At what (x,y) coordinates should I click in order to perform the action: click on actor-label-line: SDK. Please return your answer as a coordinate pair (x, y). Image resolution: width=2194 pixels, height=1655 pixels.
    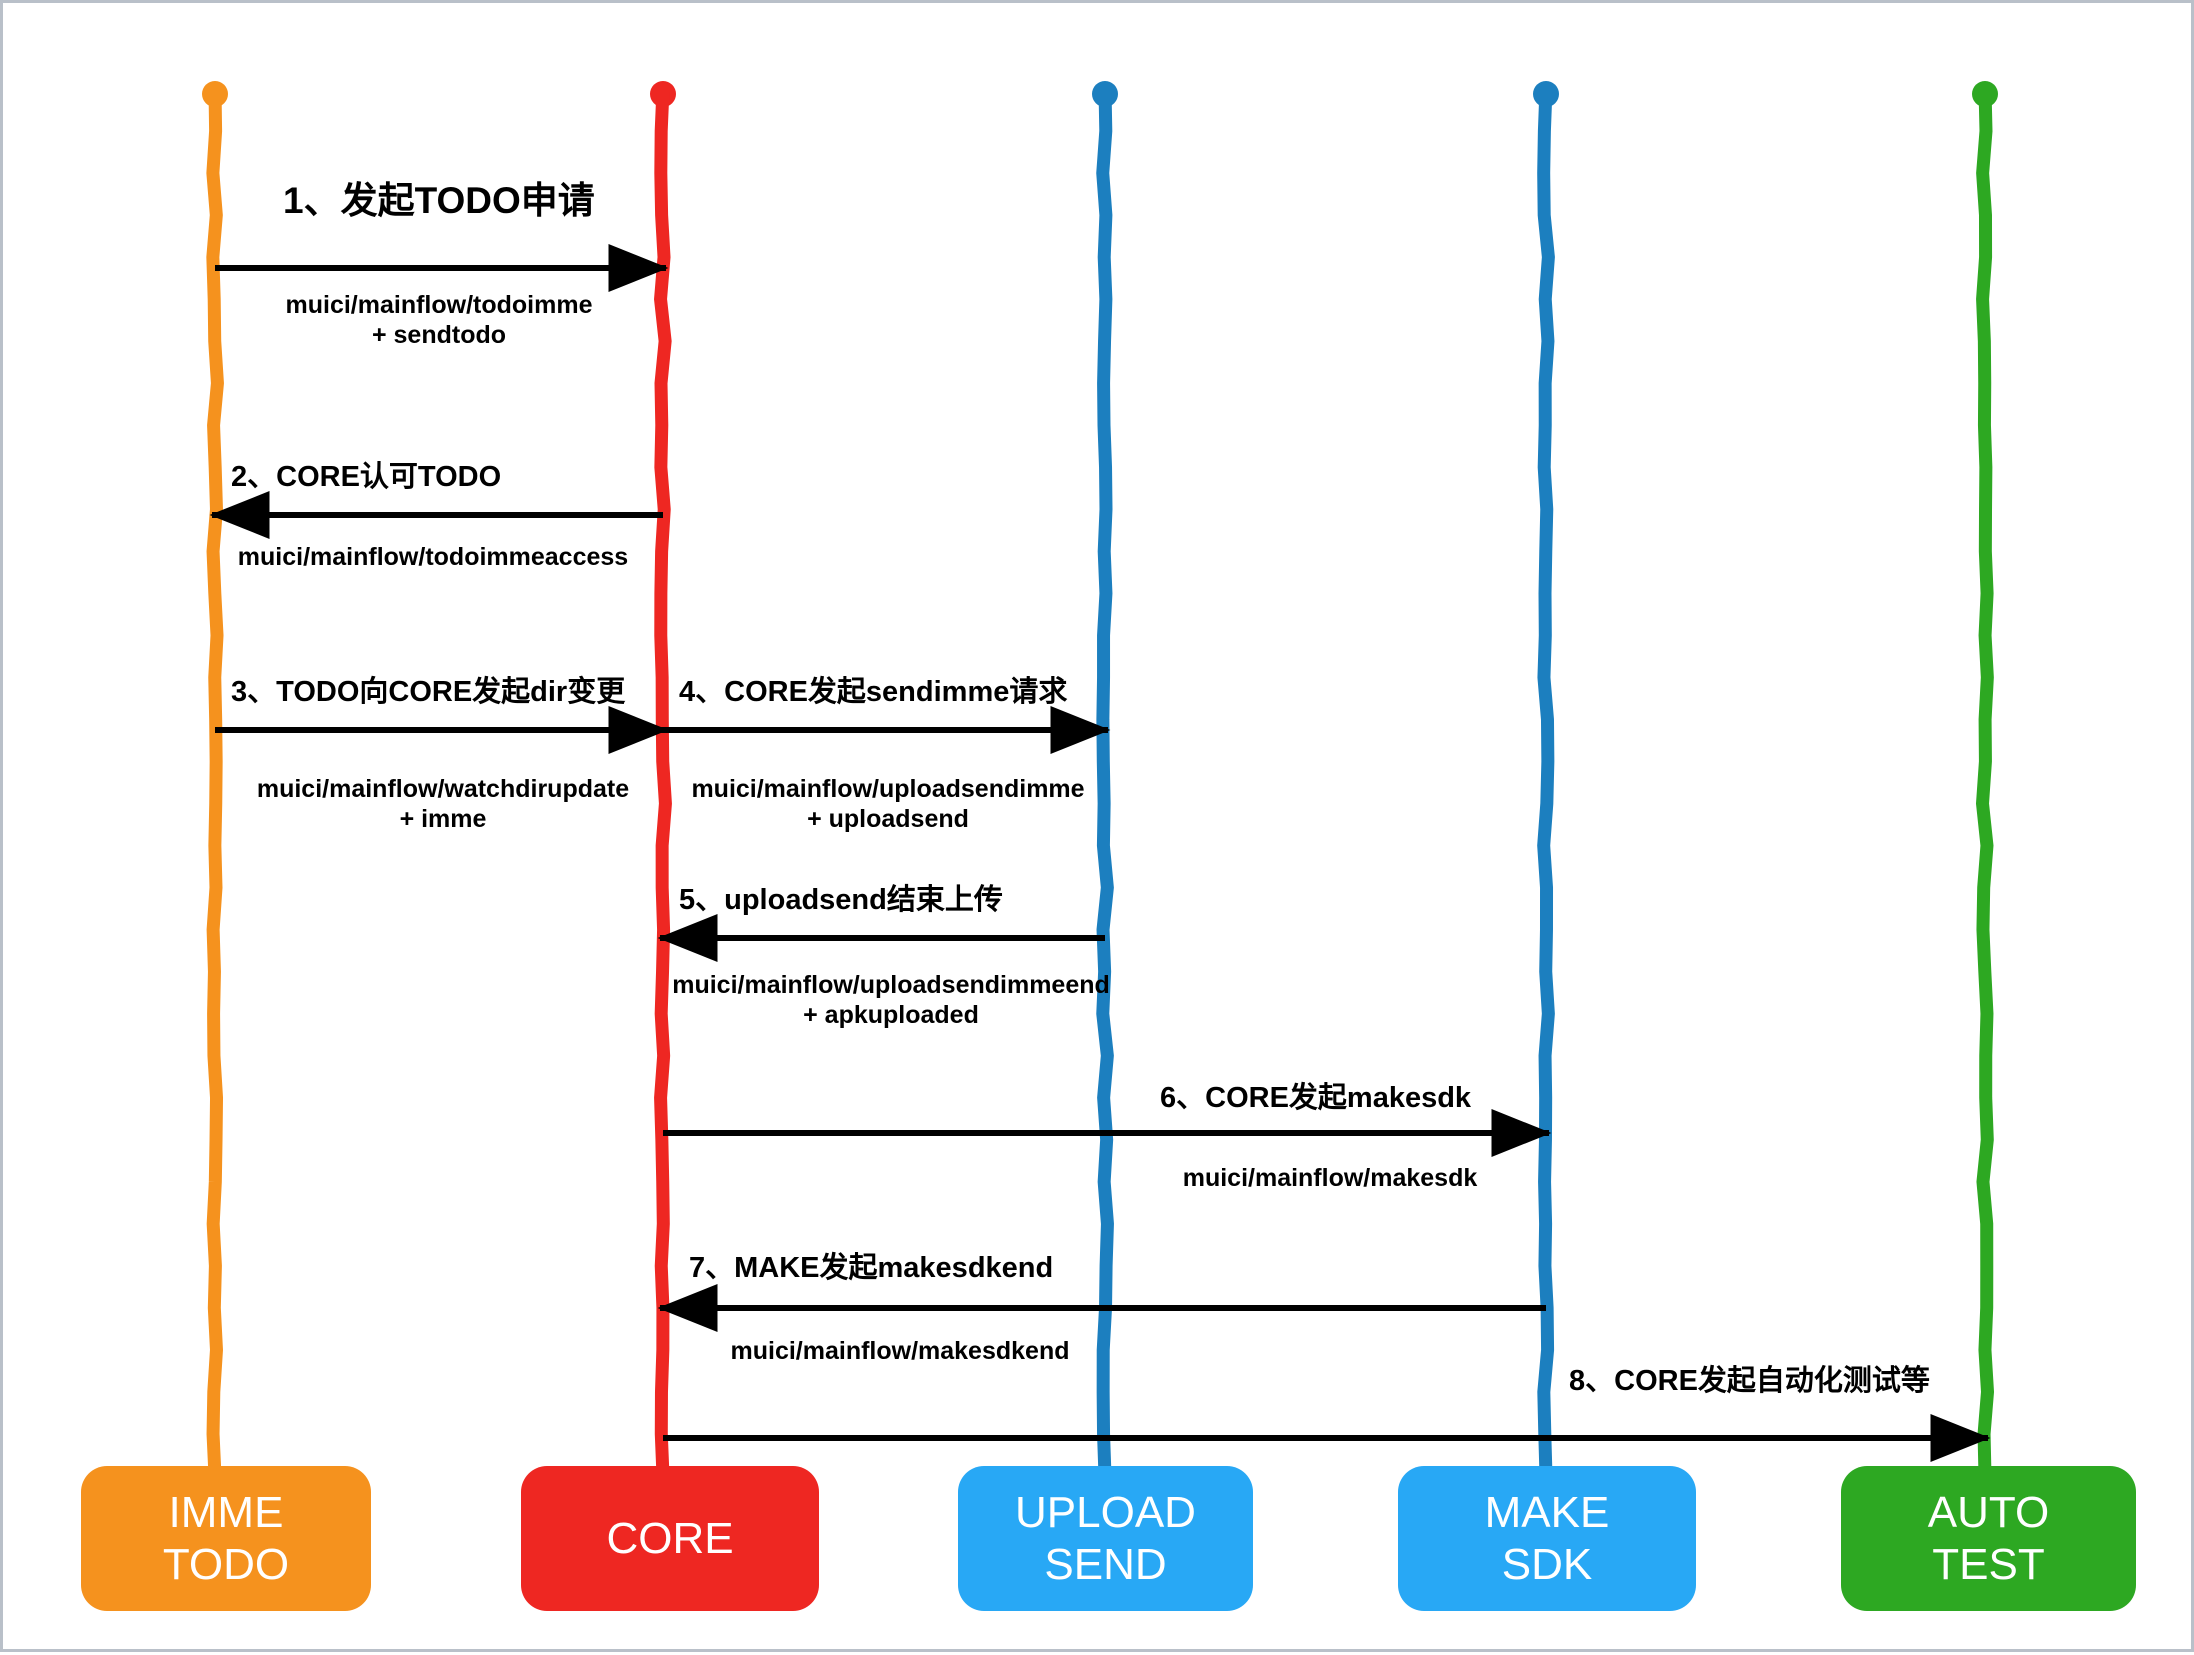
    Looking at the image, I should click on (1547, 1564).